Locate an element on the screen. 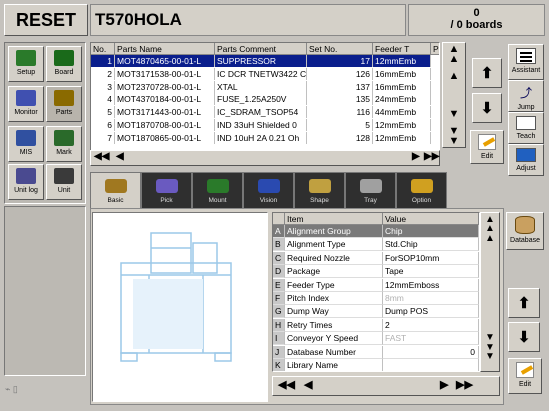 The image size is (549, 411). reset-label: RESET is located at coordinates (45, 19).